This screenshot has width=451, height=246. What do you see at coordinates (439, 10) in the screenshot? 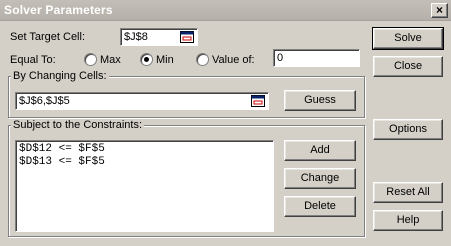
I see `close-icon: ×` at bounding box center [439, 10].